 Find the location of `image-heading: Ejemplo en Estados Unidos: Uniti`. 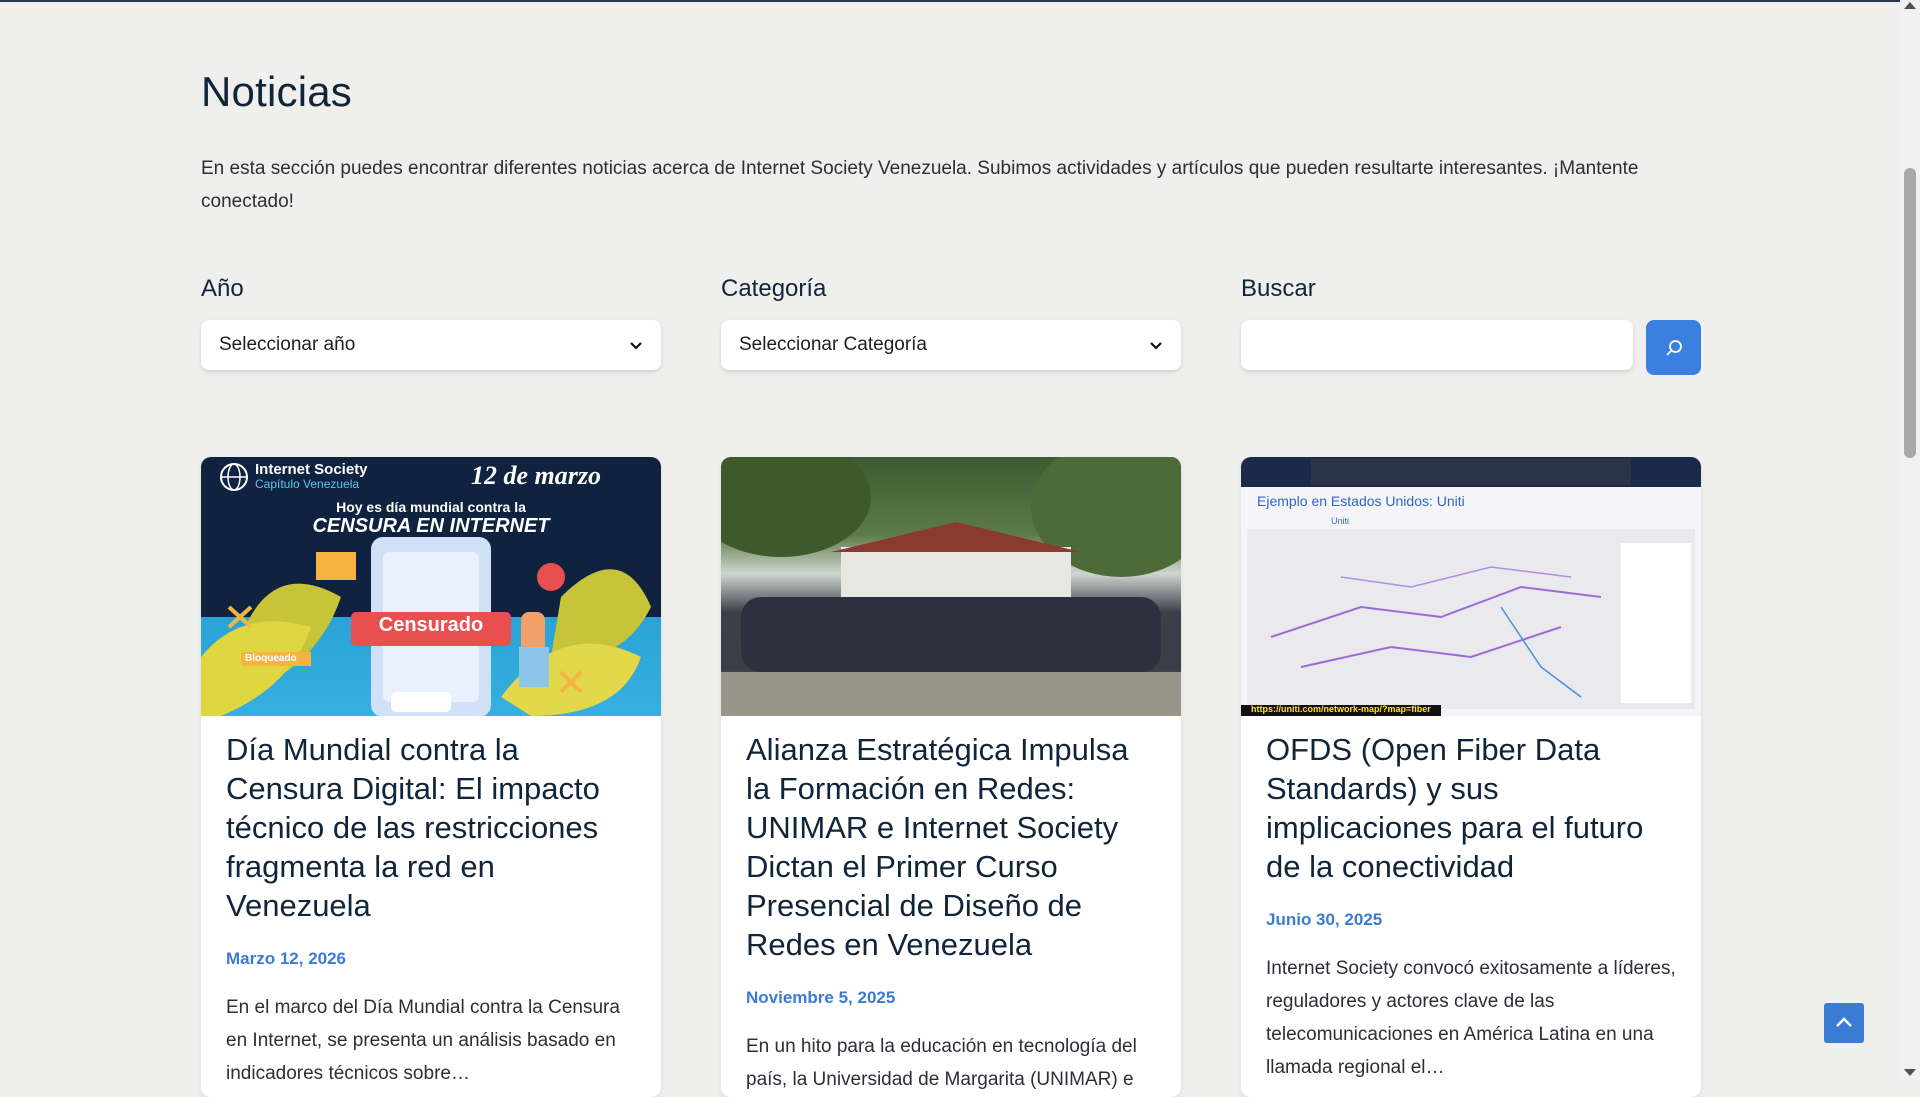

image-heading: Ejemplo en Estados Unidos: Uniti is located at coordinates (1361, 501).